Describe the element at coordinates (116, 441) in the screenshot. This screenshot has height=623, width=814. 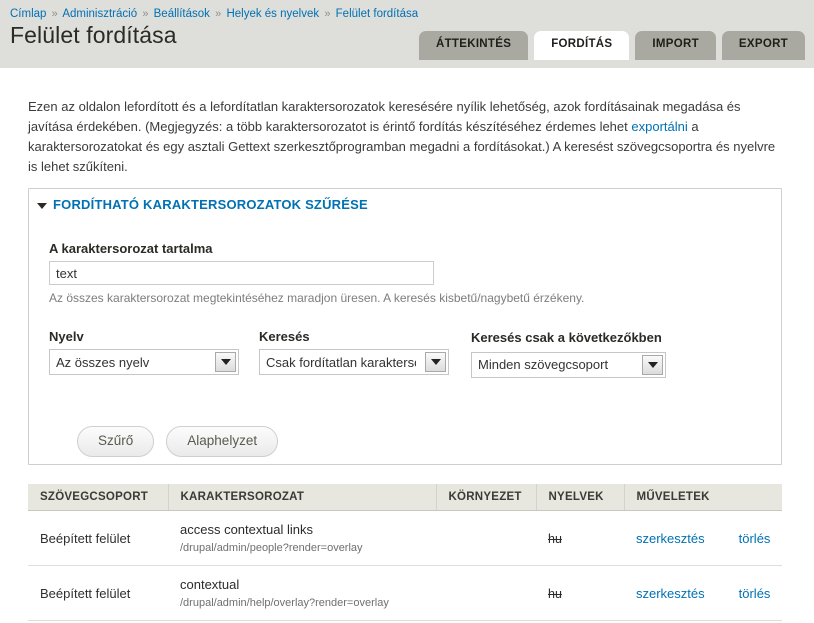
I see `filter-submit-button: Szűrő` at that location.